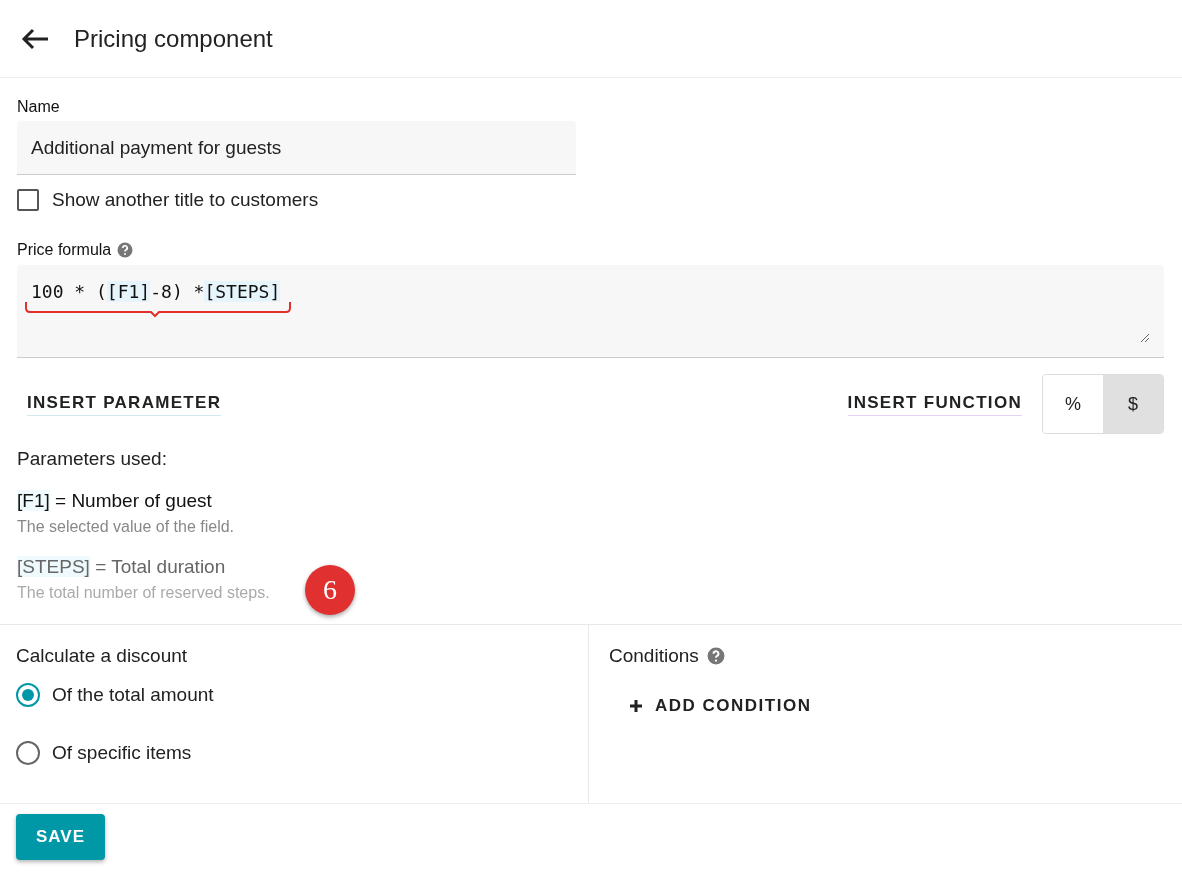 This screenshot has height=884, width=1182. What do you see at coordinates (122, 753) in the screenshot?
I see `radio-label: Of specific items` at bounding box center [122, 753].